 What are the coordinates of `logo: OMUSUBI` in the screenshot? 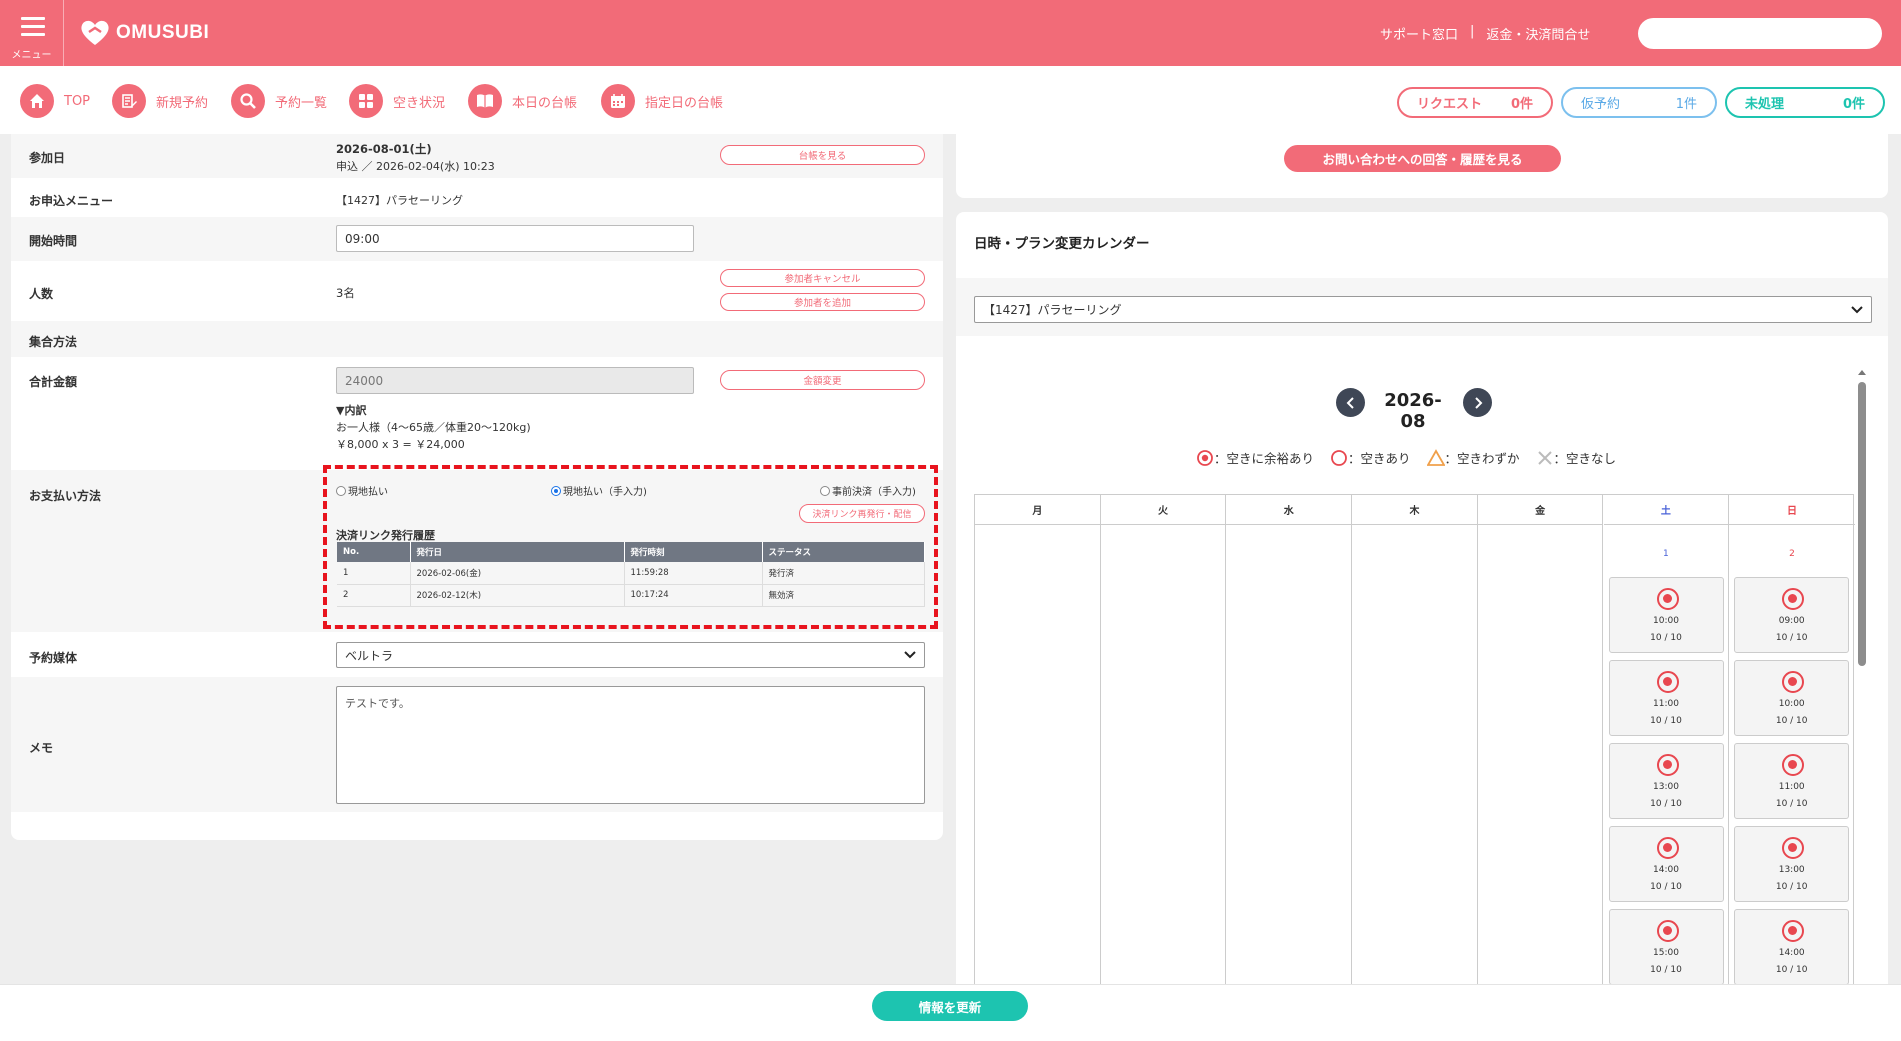 It's located at (144, 33).